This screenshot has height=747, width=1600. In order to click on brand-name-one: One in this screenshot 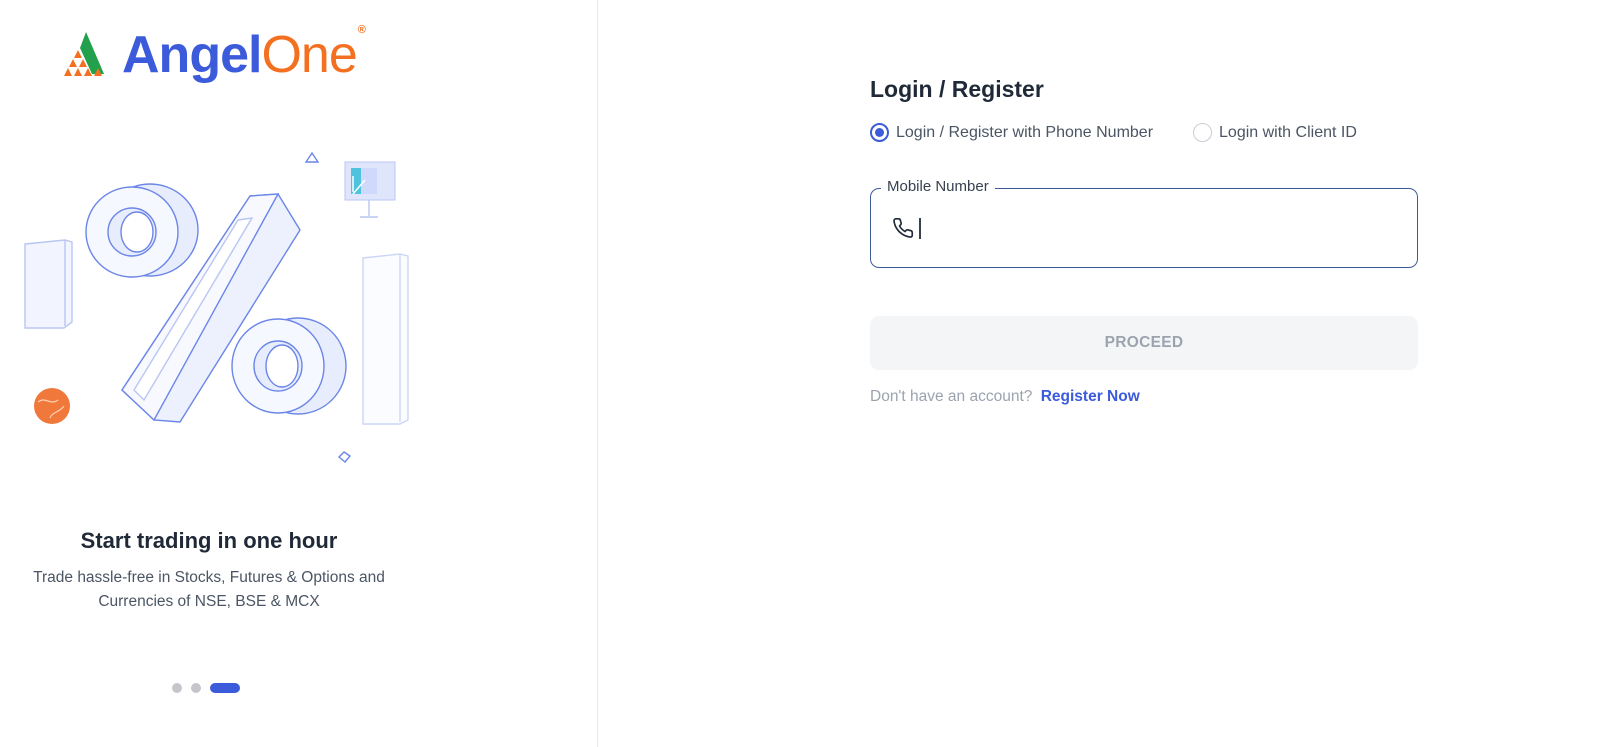, I will do `click(309, 55)`.